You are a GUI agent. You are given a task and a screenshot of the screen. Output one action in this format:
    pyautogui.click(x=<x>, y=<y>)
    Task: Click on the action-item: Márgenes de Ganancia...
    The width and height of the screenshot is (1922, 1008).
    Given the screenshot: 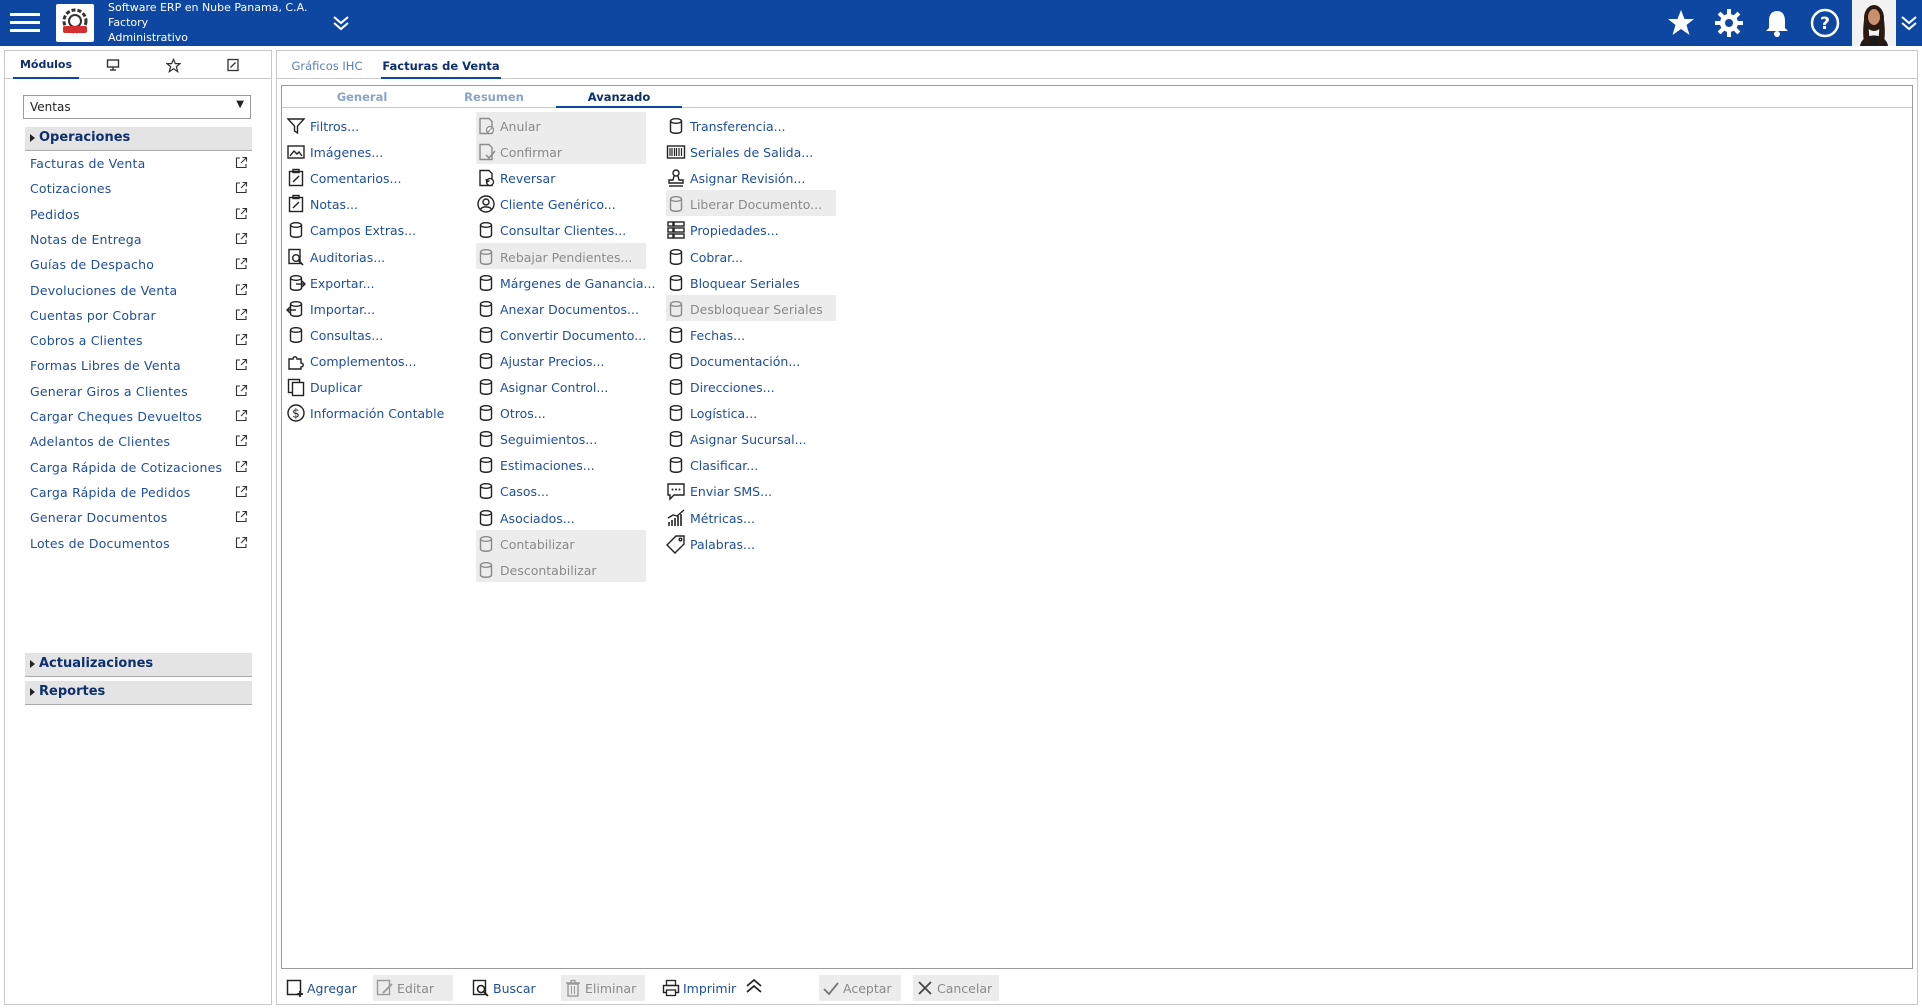 What is the action you would take?
    pyautogui.click(x=565, y=282)
    